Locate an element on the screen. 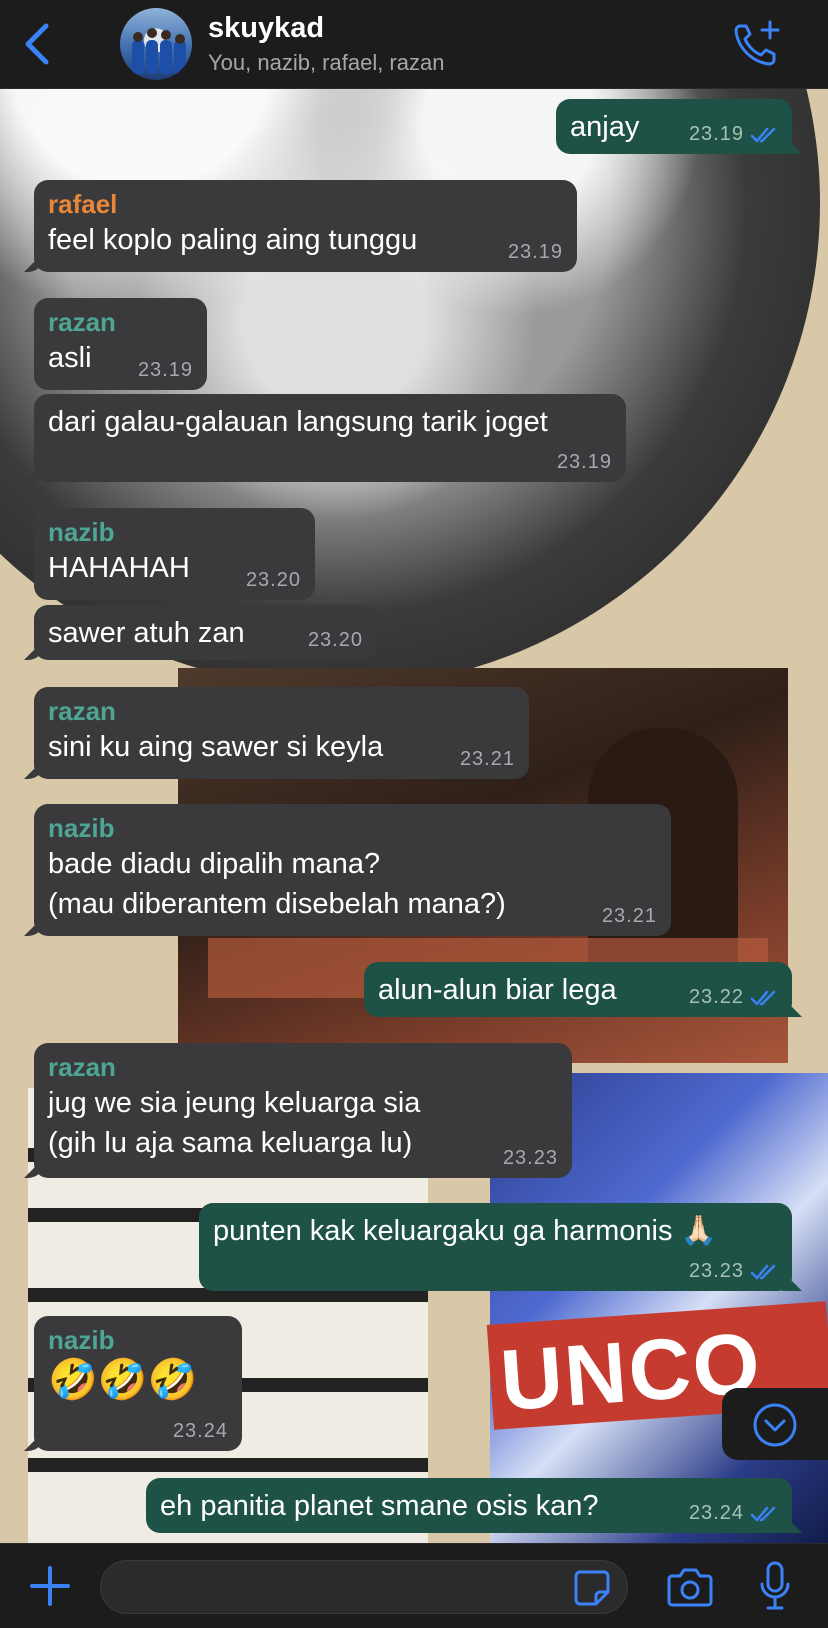  message-text: dari galau-galauan langsung tarik joget is located at coordinates (298, 422).